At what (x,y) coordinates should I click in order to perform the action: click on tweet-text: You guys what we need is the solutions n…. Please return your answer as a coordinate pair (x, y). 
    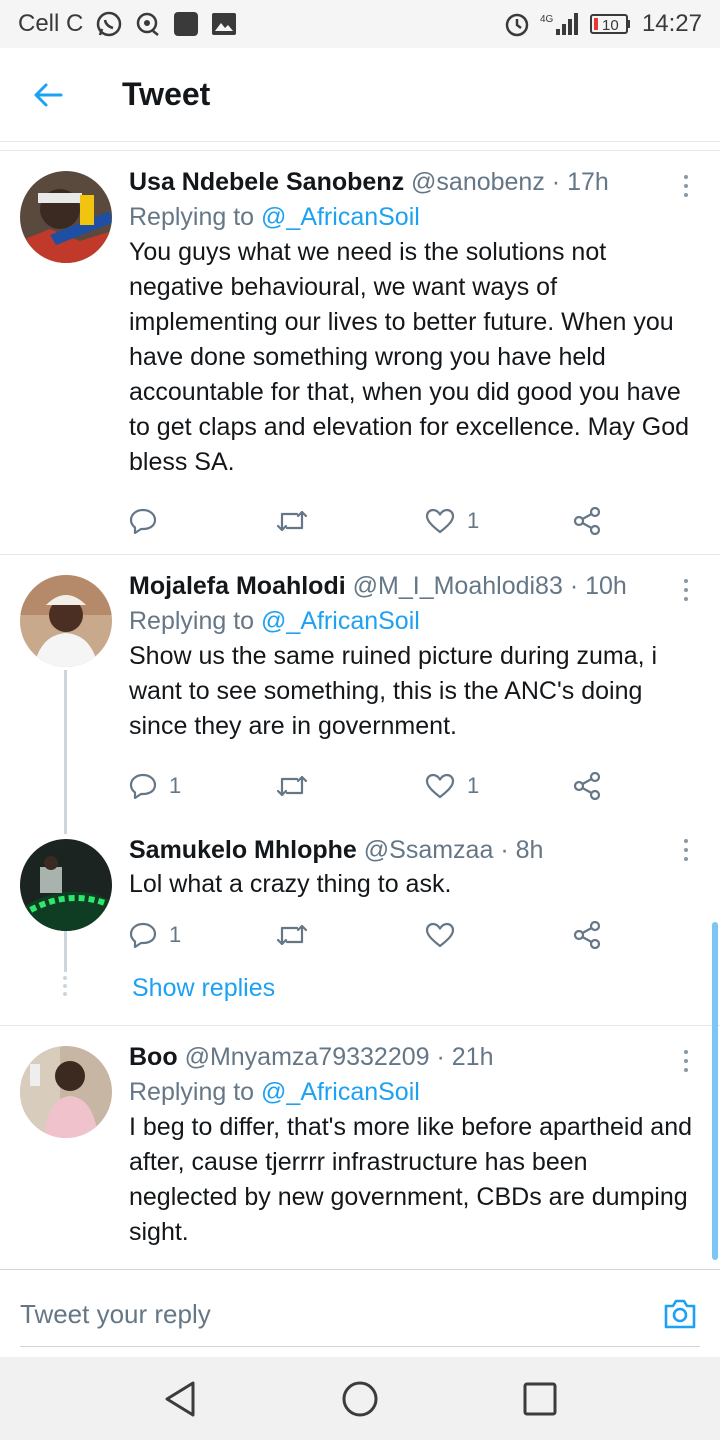
    Looking at the image, I should click on (409, 357).